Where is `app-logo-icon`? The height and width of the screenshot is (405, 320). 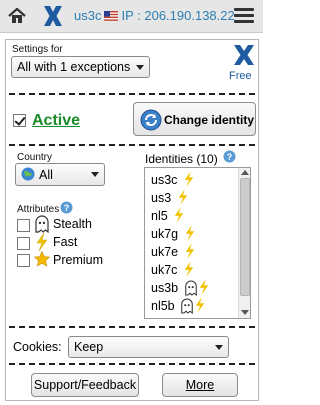 app-logo-icon is located at coordinates (53, 16).